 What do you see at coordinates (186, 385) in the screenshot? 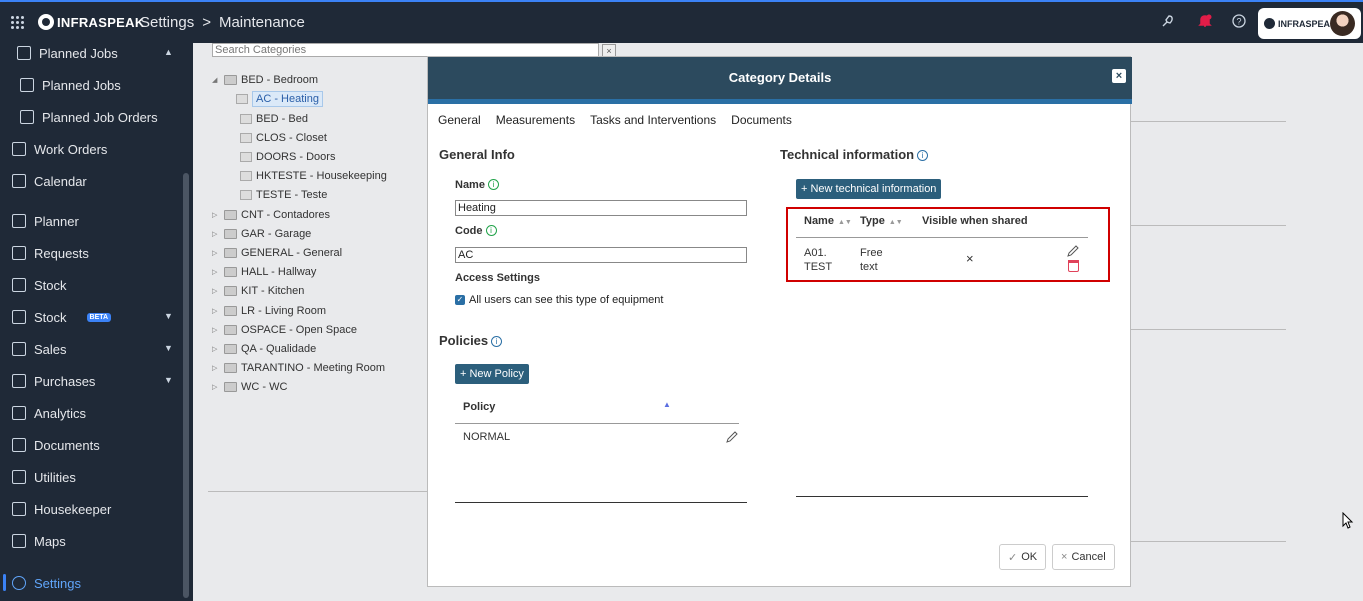
I see `sidebar-scrollbar` at bounding box center [186, 385].